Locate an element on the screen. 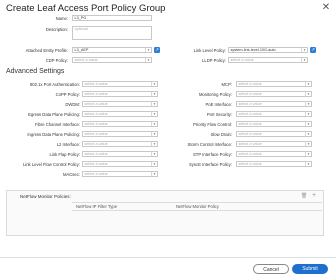 The height and width of the screenshot is (280, 336). close-icon: ✕ is located at coordinates (326, 8).